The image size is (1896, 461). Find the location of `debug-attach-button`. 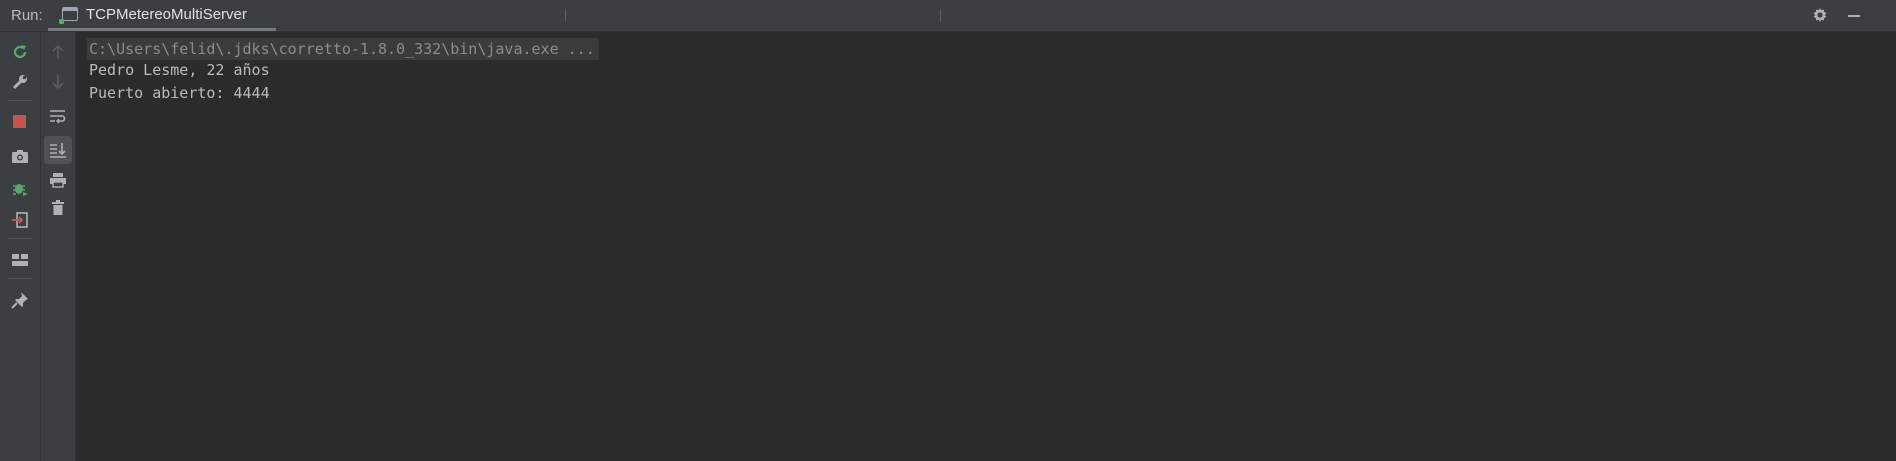

debug-attach-button is located at coordinates (20, 188).